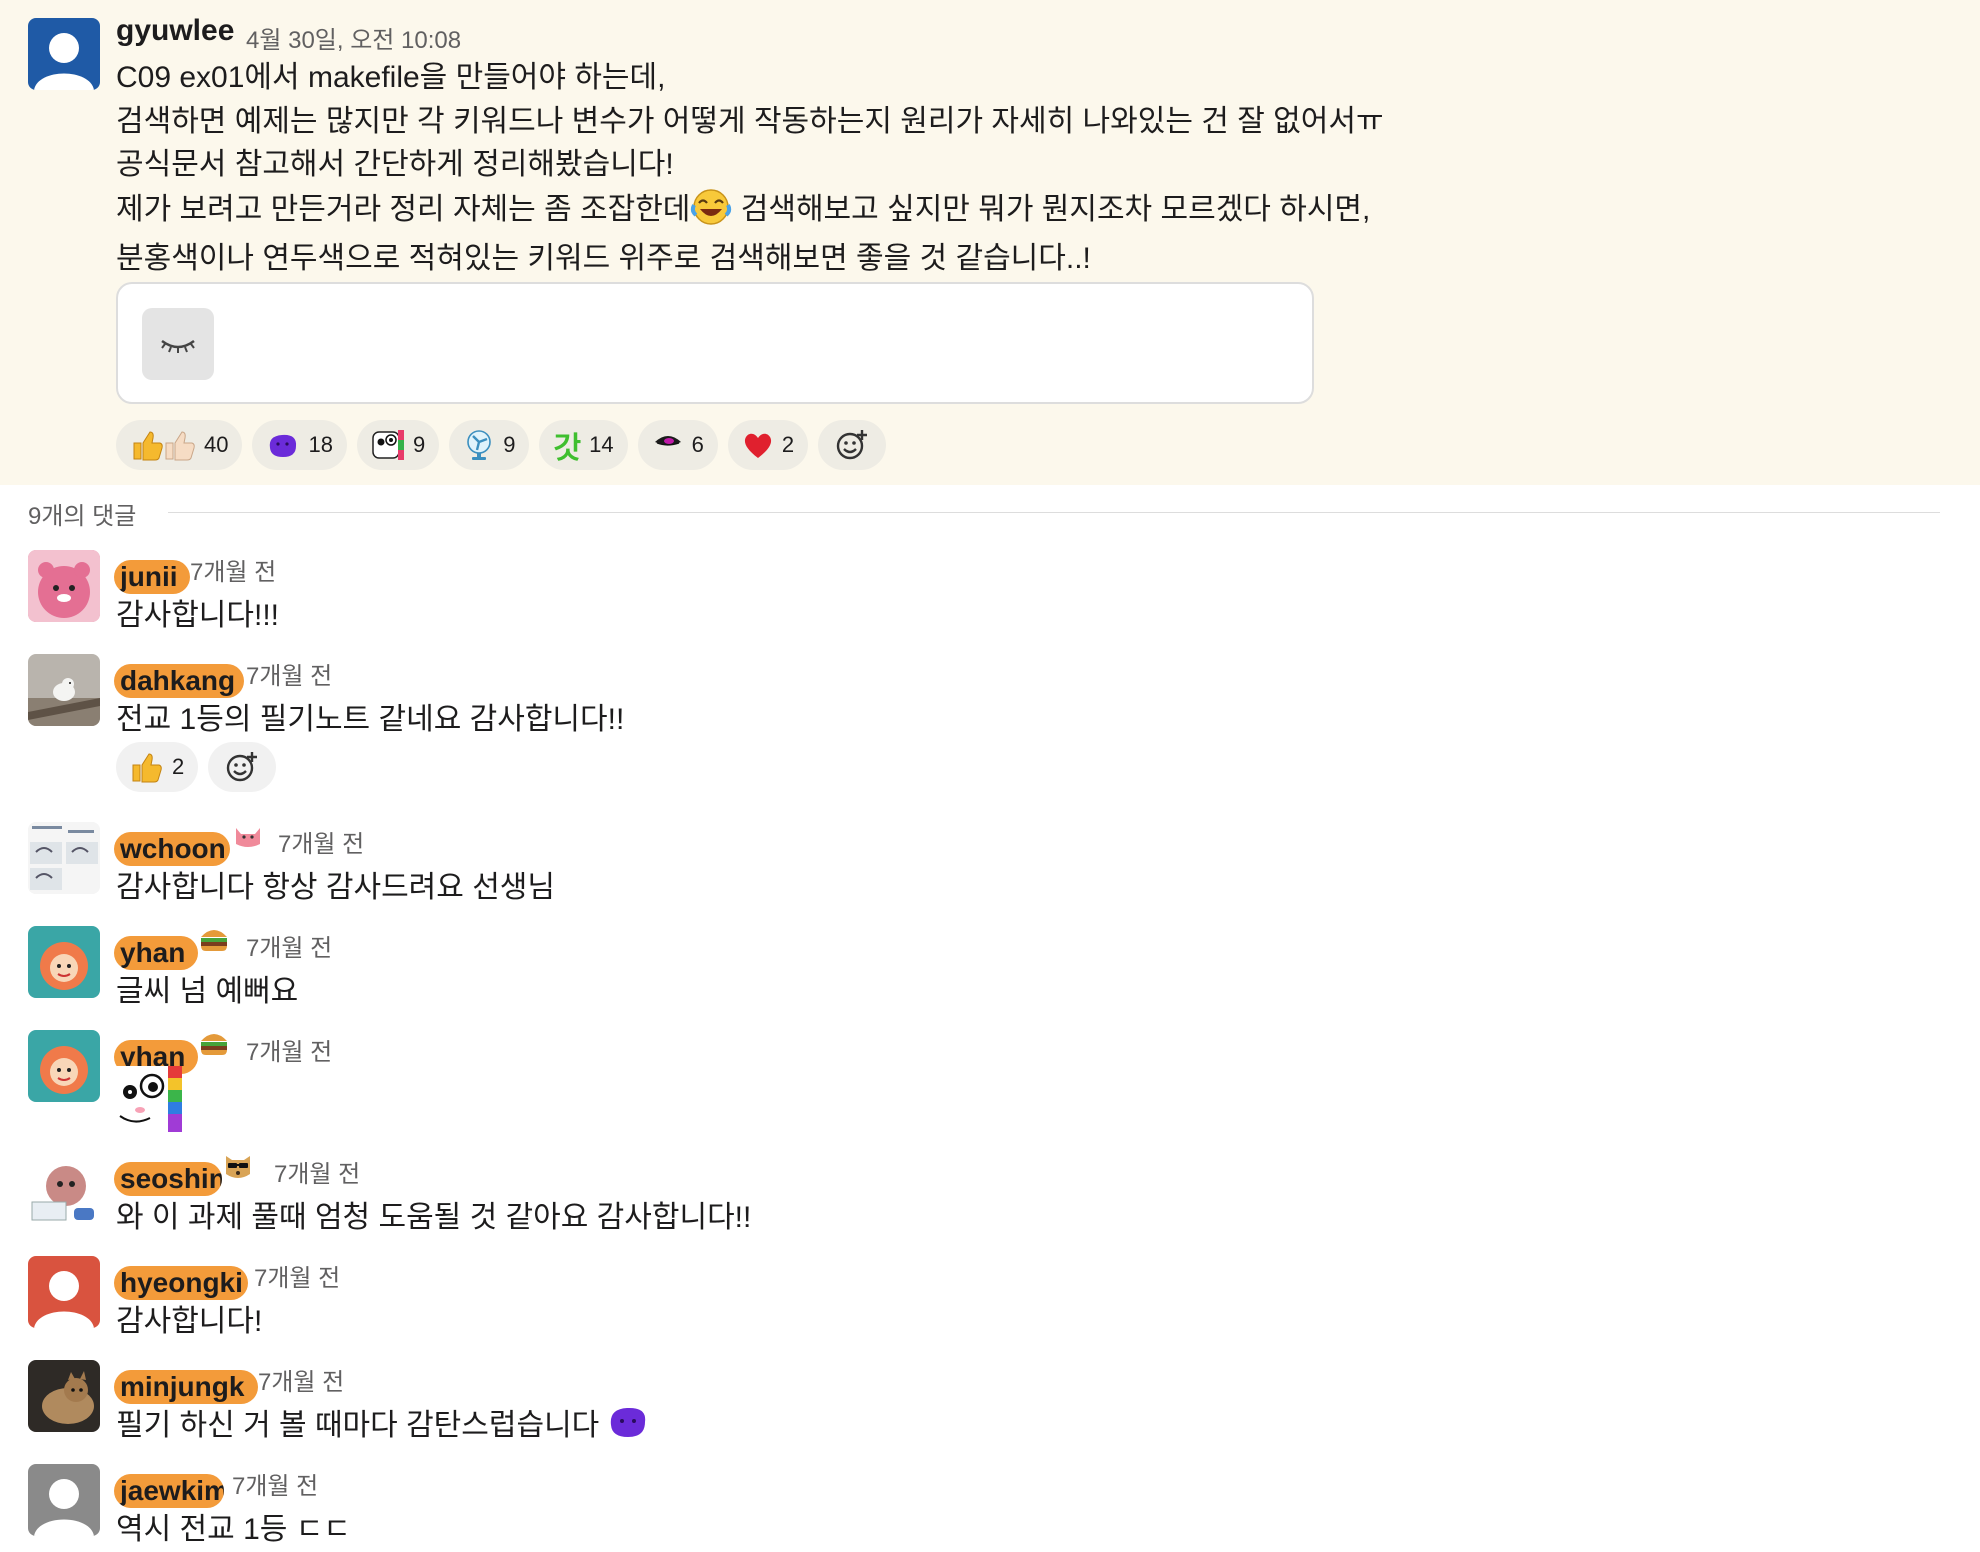  I want to click on file-attachment, so click(715, 343).